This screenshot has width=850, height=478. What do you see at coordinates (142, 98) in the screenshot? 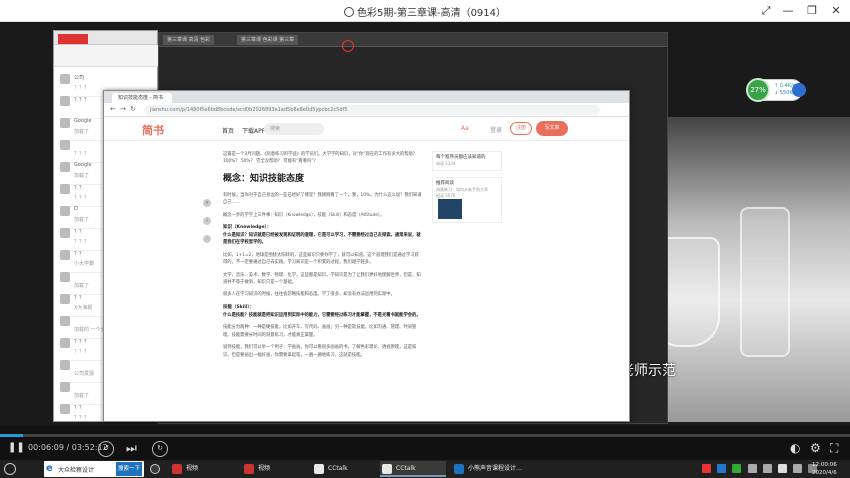
I see `browser-tab: 知识技能态度 - 简书` at bounding box center [142, 98].